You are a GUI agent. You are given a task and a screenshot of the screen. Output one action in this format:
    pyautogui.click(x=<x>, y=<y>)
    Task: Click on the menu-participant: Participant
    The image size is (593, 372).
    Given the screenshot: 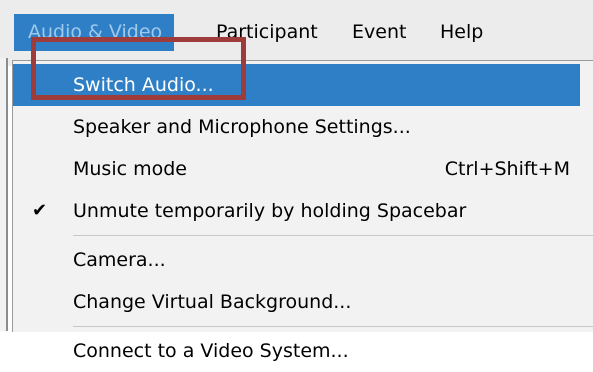 What is the action you would take?
    pyautogui.click(x=267, y=32)
    